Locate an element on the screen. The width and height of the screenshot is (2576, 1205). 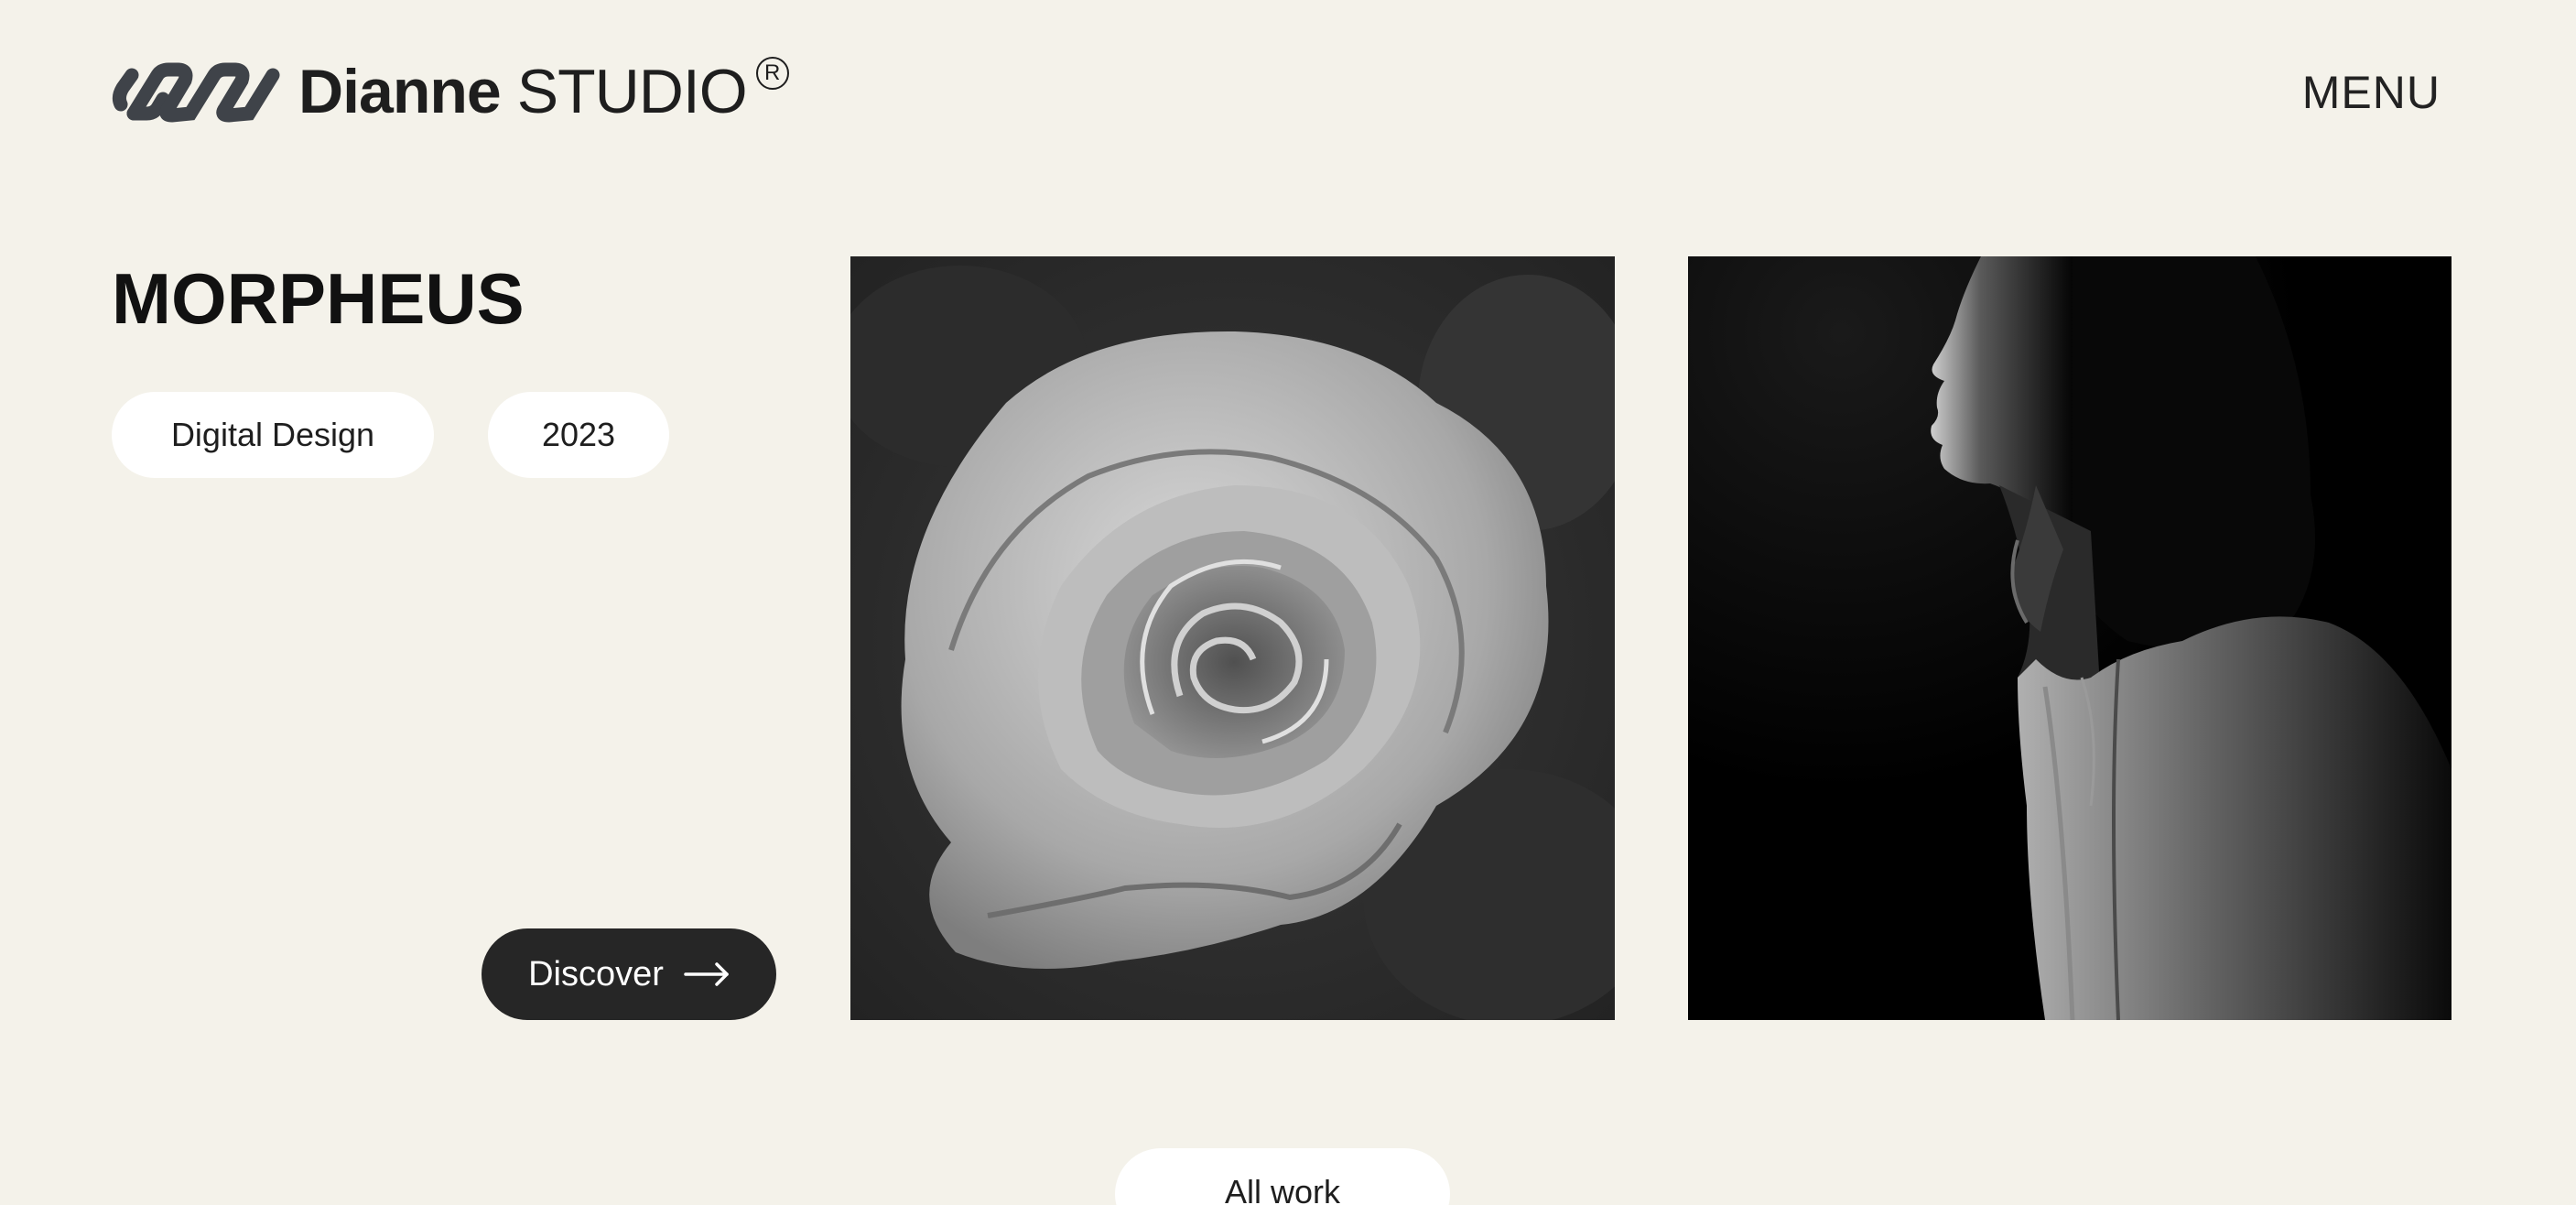
all-work-button: All work is located at coordinates (1282, 1176).